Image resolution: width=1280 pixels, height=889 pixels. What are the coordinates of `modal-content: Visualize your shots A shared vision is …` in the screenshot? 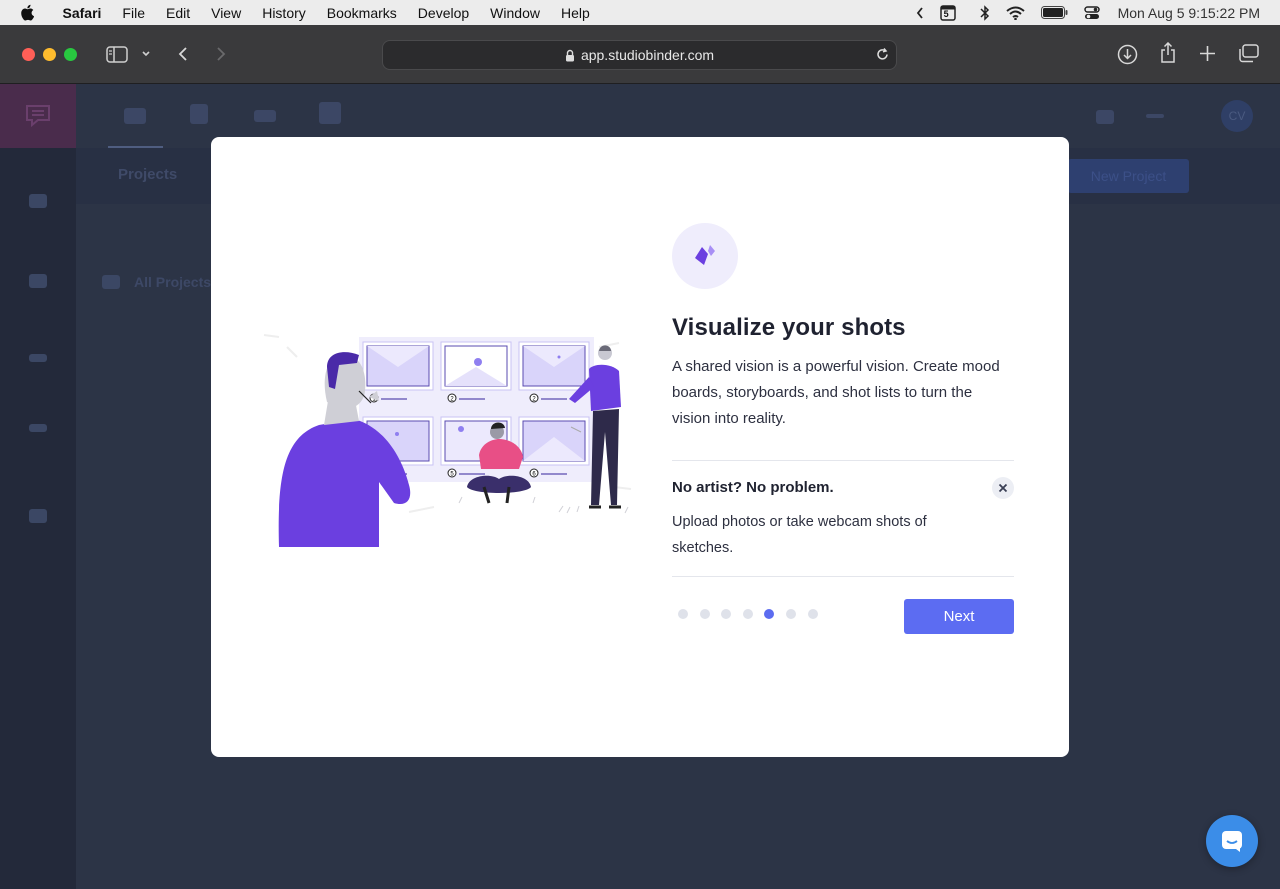 It's located at (843, 430).